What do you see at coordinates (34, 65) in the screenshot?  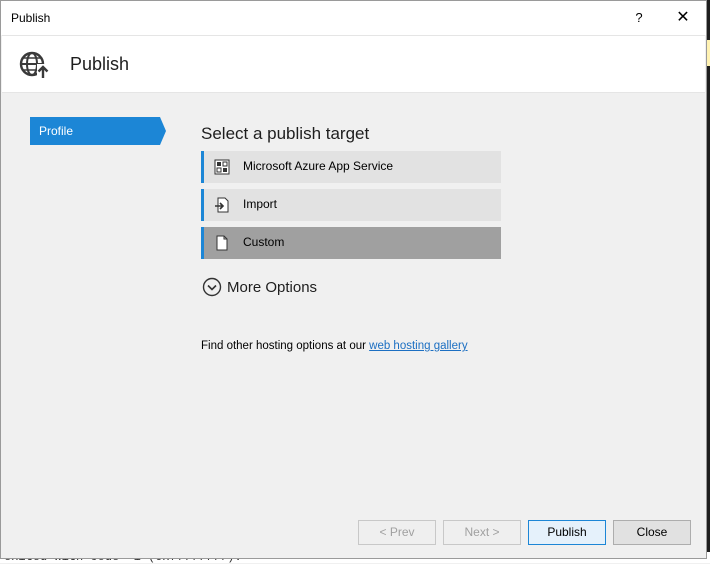 I see `globe-publish-icon` at bounding box center [34, 65].